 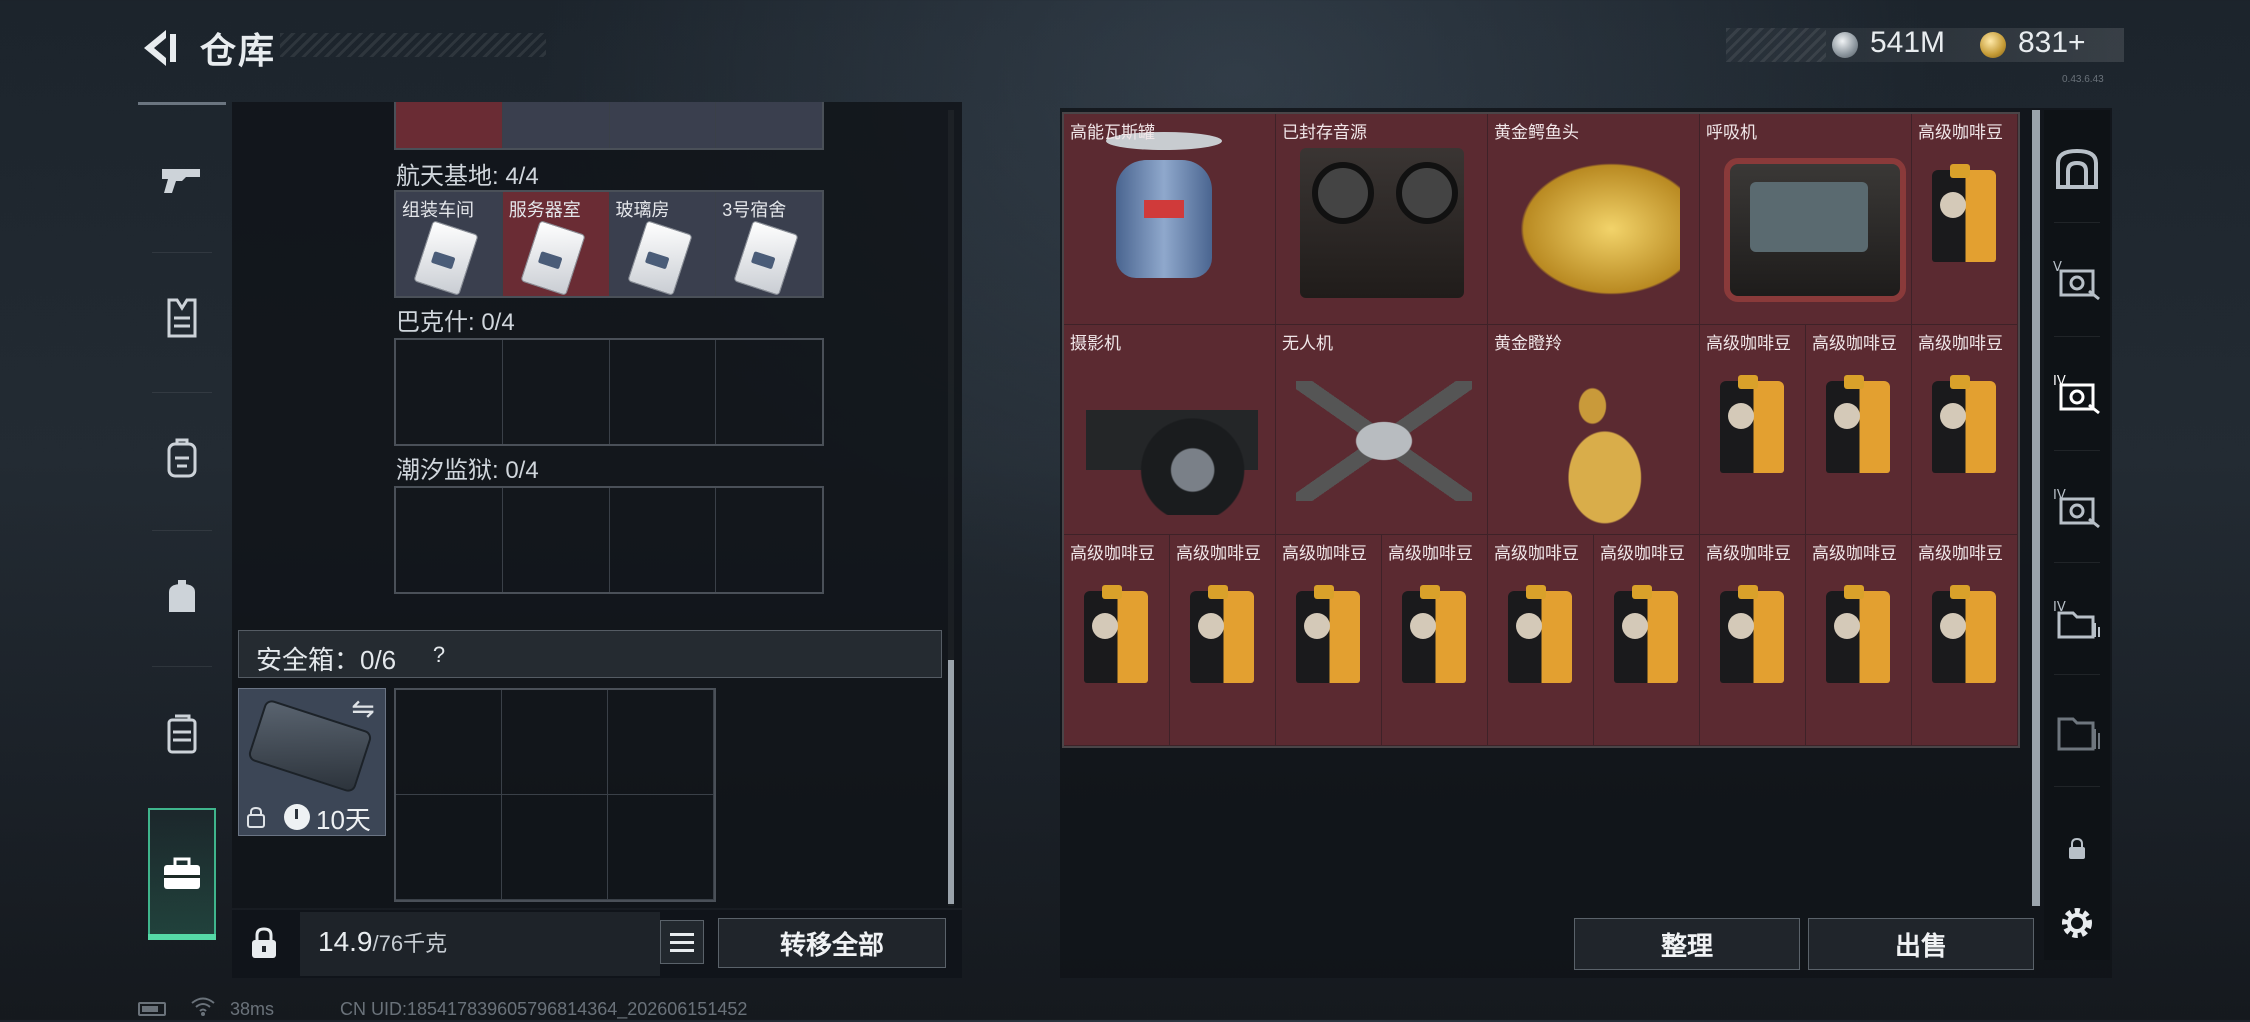 What do you see at coordinates (1596, 439) in the screenshot?
I see `deer-icon` at bounding box center [1596, 439].